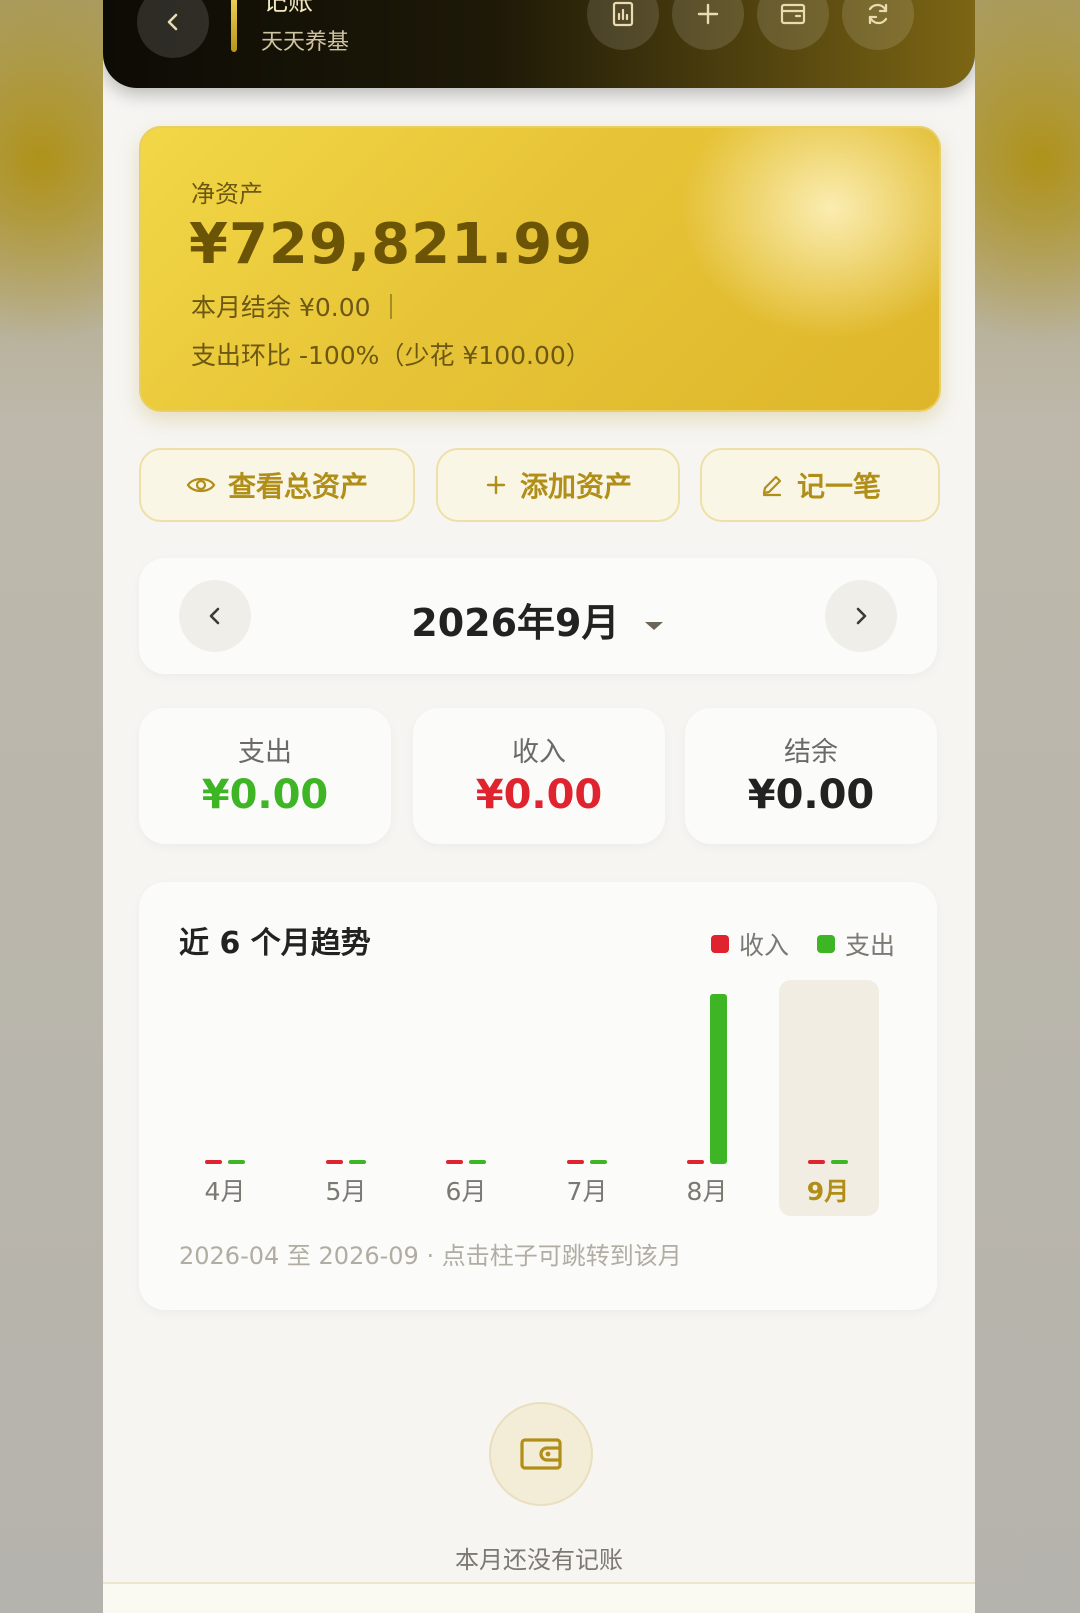  Describe the element at coordinates (539, 752) in the screenshot. I see `income-stat-label: 收入` at that location.